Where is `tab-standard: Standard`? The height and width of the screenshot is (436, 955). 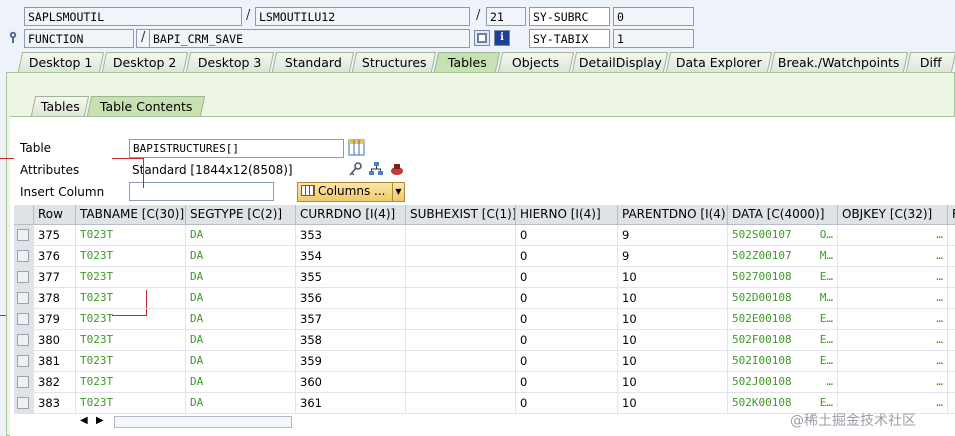 tab-standard: Standard is located at coordinates (313, 62).